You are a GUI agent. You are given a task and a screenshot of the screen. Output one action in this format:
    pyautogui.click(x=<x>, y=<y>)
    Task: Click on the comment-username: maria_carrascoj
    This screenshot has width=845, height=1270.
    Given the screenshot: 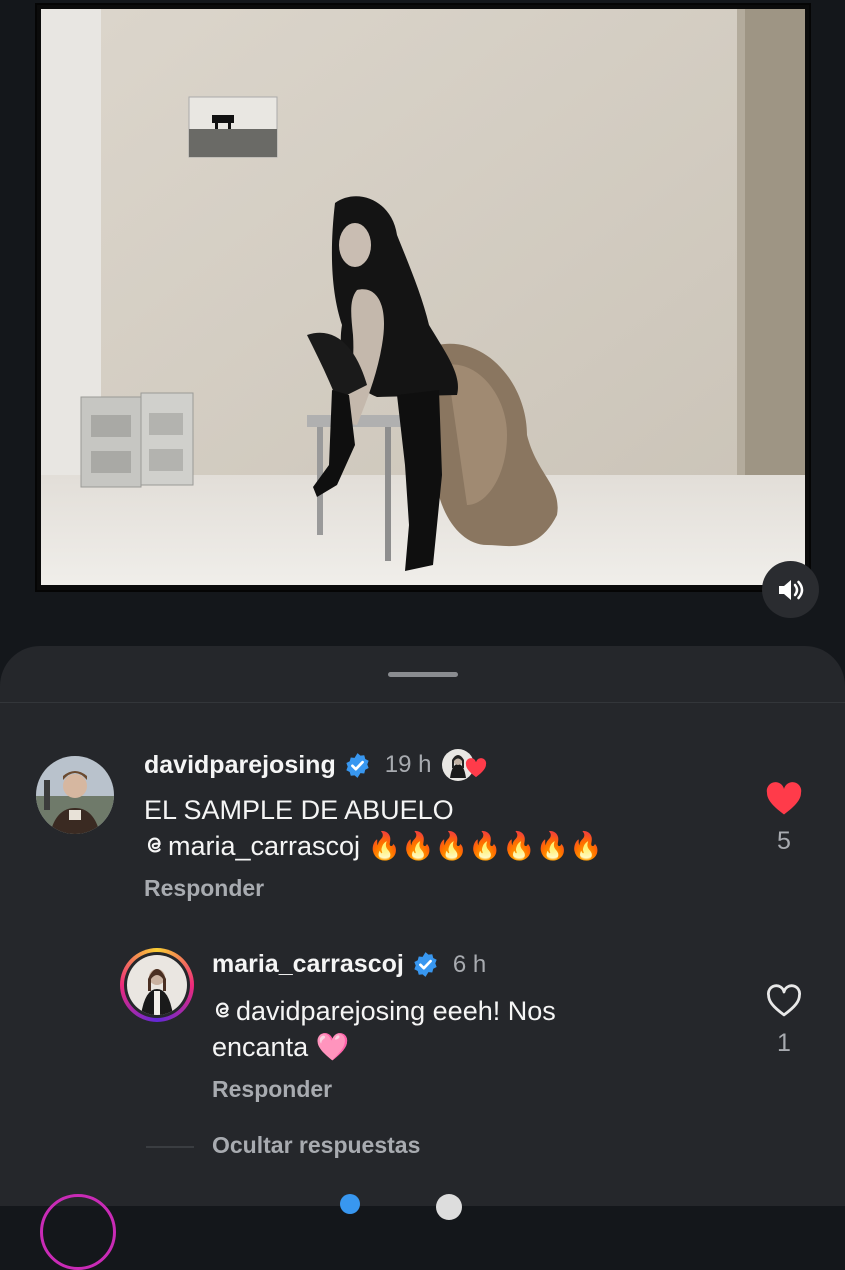 What is the action you would take?
    pyautogui.click(x=308, y=964)
    